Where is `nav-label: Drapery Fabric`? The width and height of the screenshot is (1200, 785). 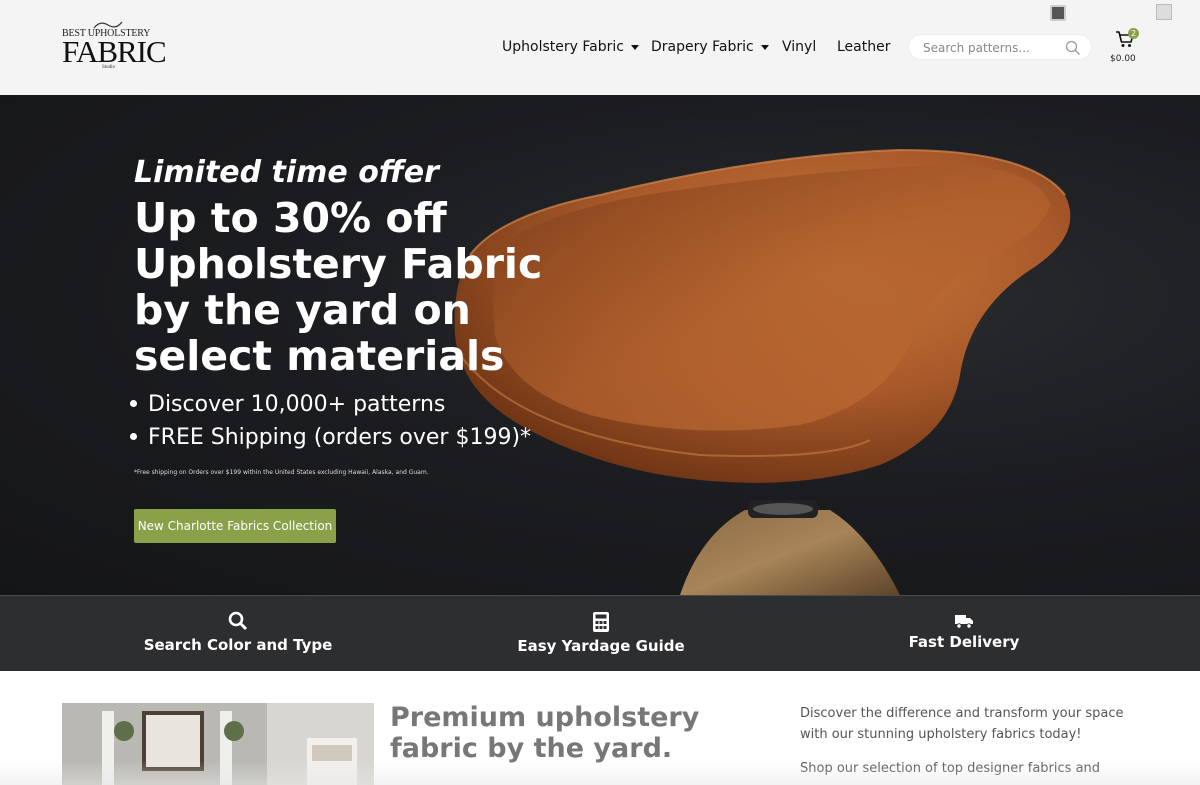 nav-label: Drapery Fabric is located at coordinates (702, 47).